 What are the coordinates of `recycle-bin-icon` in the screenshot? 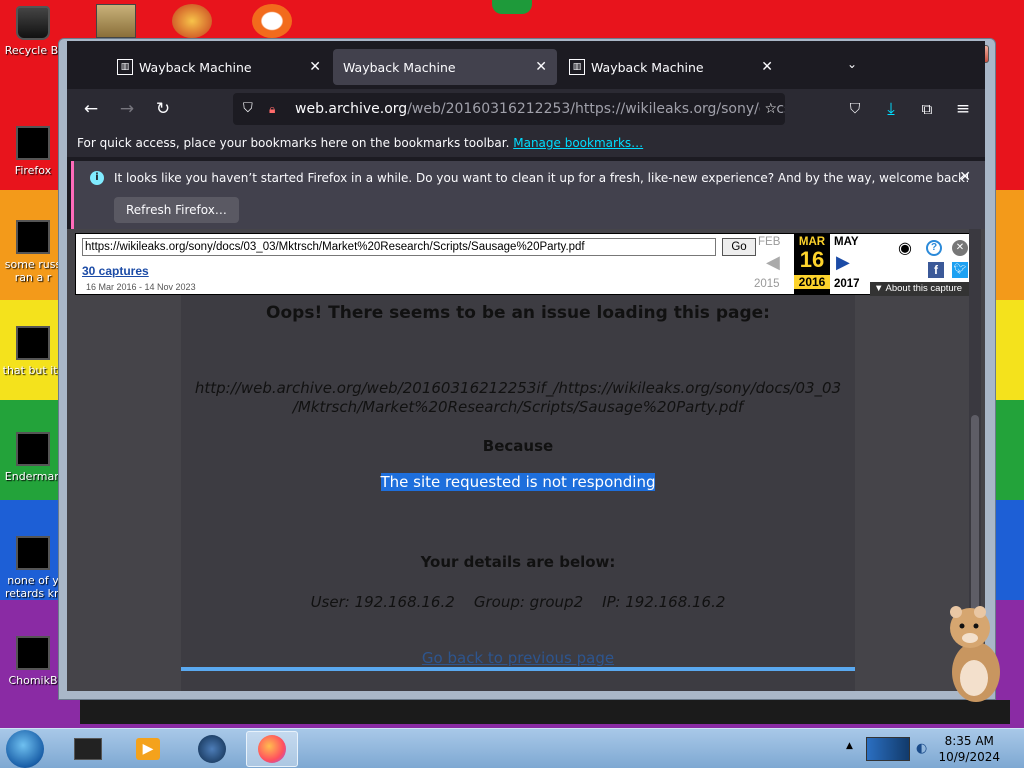 It's located at (33, 23).